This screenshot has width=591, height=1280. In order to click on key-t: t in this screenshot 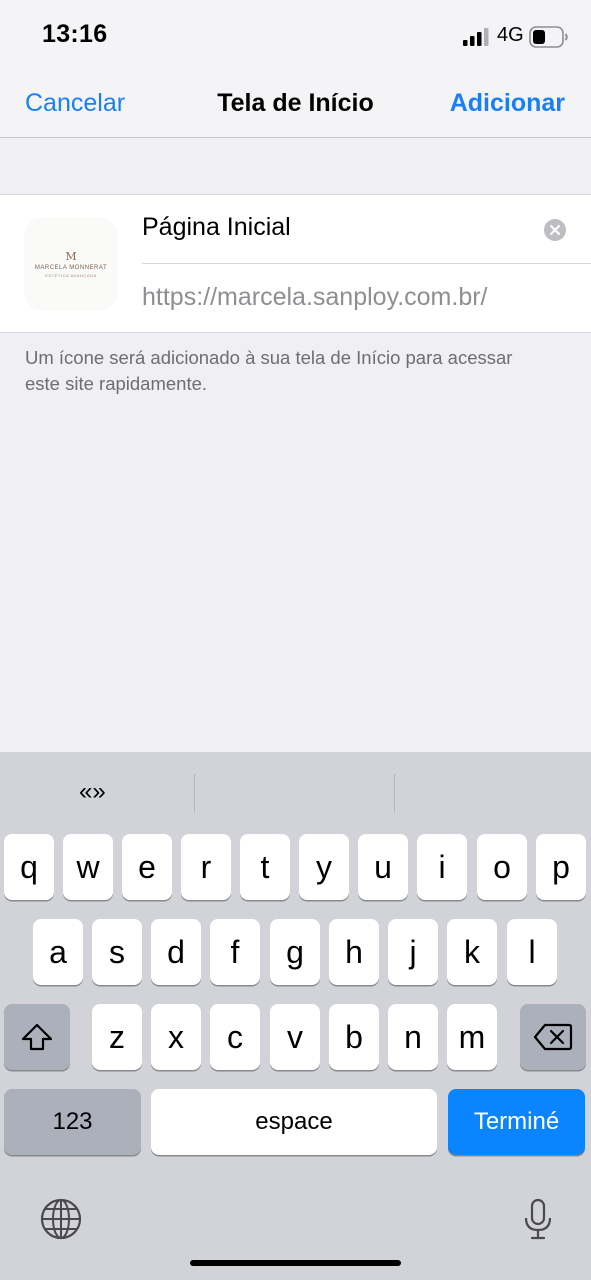, I will do `click(265, 867)`.